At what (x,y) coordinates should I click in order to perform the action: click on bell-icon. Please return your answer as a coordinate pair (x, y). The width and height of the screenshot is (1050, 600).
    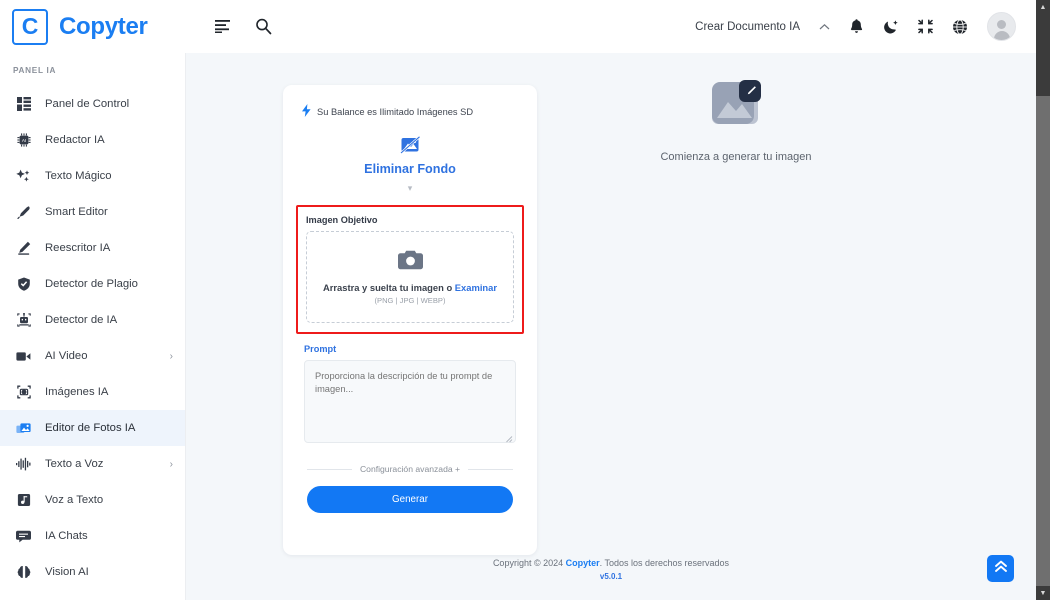
    Looking at the image, I should click on (856, 26).